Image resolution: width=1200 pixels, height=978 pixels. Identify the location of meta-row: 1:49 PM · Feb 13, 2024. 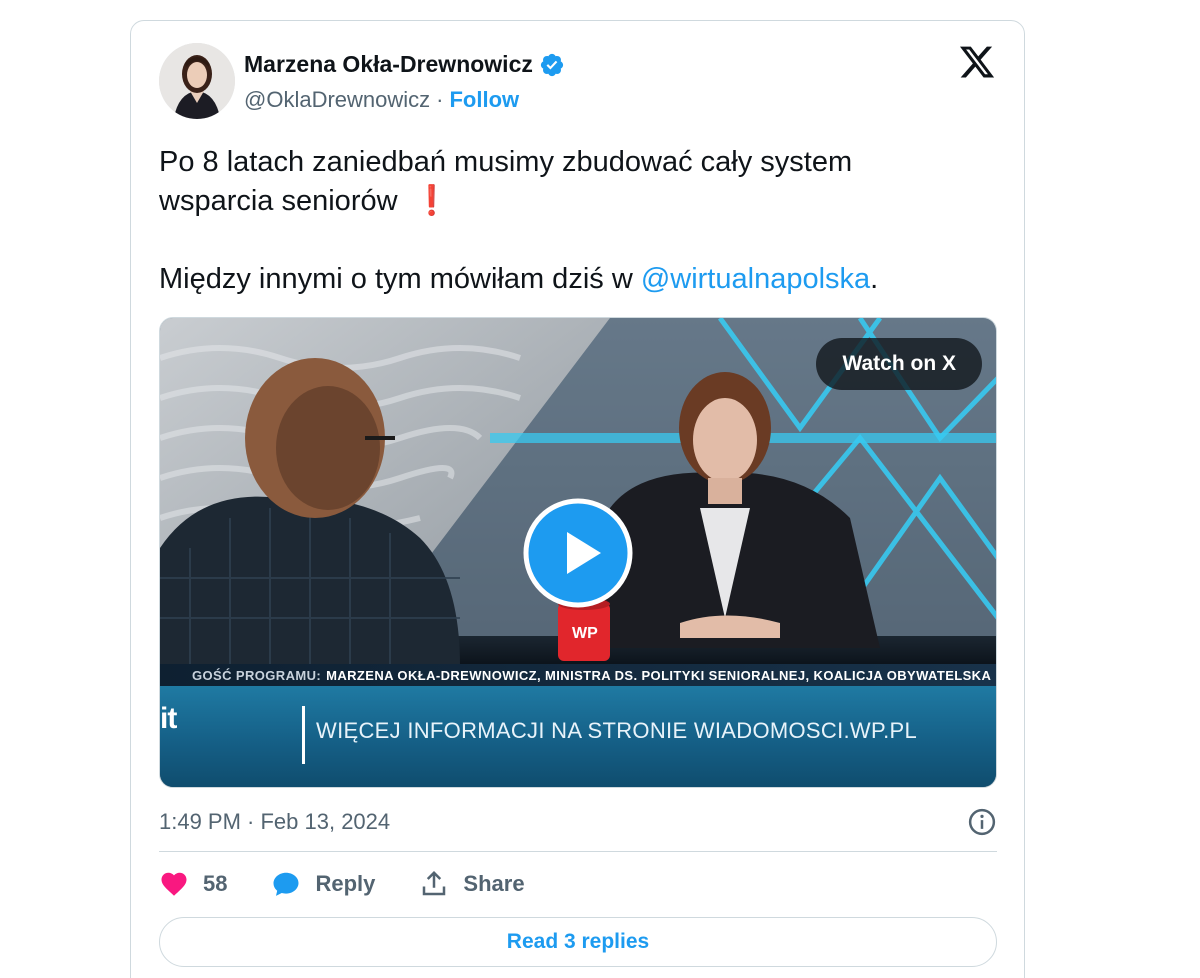
(578, 822).